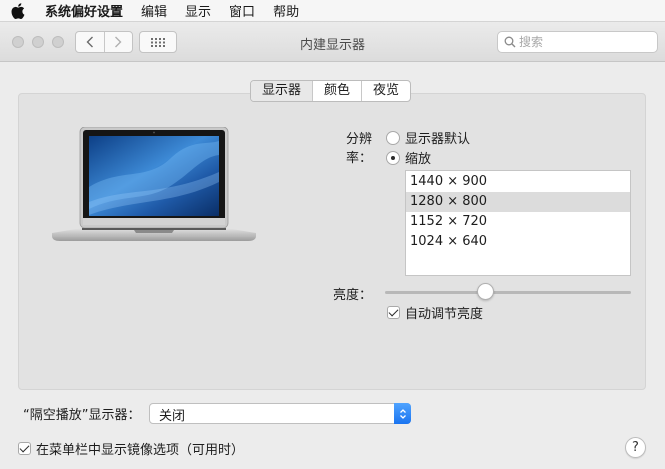 The width and height of the screenshot is (665, 469). Describe the element at coordinates (510, 42) in the screenshot. I see `search-icon` at that location.